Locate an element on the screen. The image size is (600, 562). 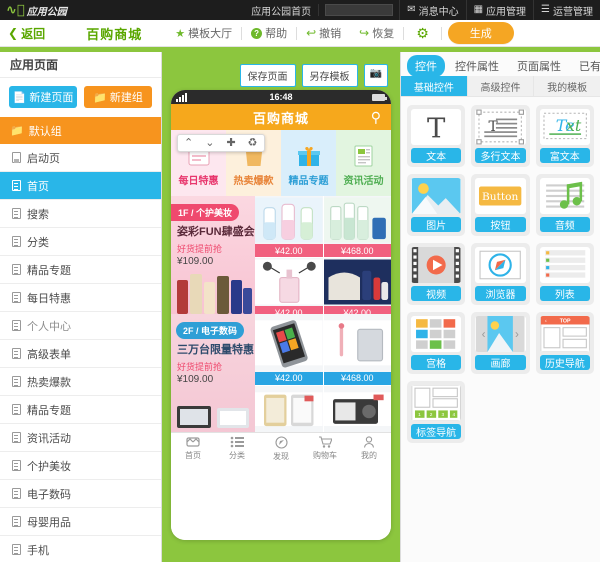
laptop-image is located at coordinates (213, 417).